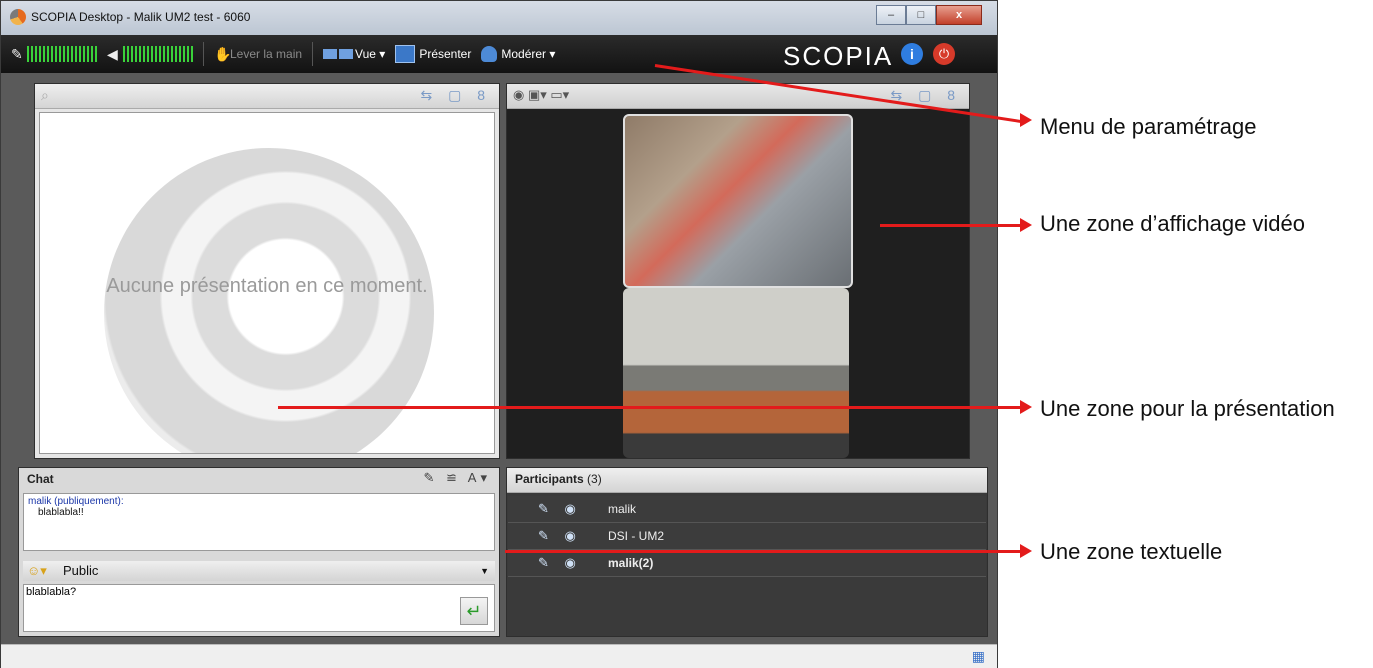 This screenshot has height=668, width=1373. What do you see at coordinates (747, 480) in the screenshot?
I see `participants-header: Participants (3)` at bounding box center [747, 480].